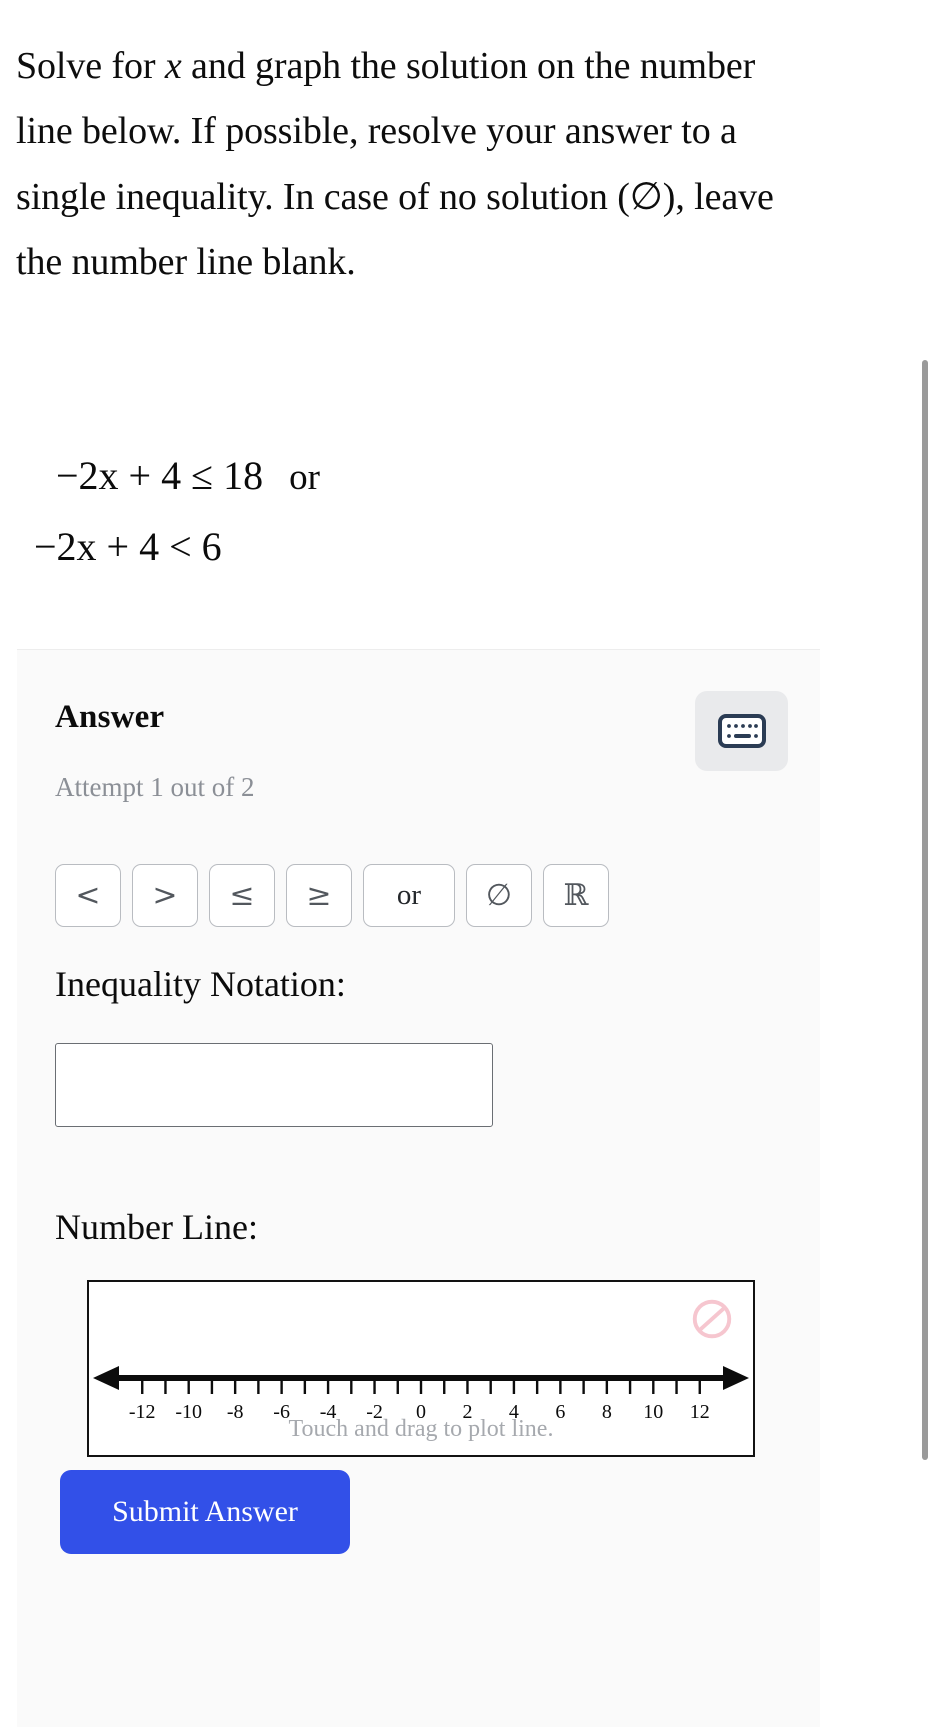  Describe the element at coordinates (319, 895) in the screenshot. I see `op-button-greater-than-or-equal: ≥` at that location.